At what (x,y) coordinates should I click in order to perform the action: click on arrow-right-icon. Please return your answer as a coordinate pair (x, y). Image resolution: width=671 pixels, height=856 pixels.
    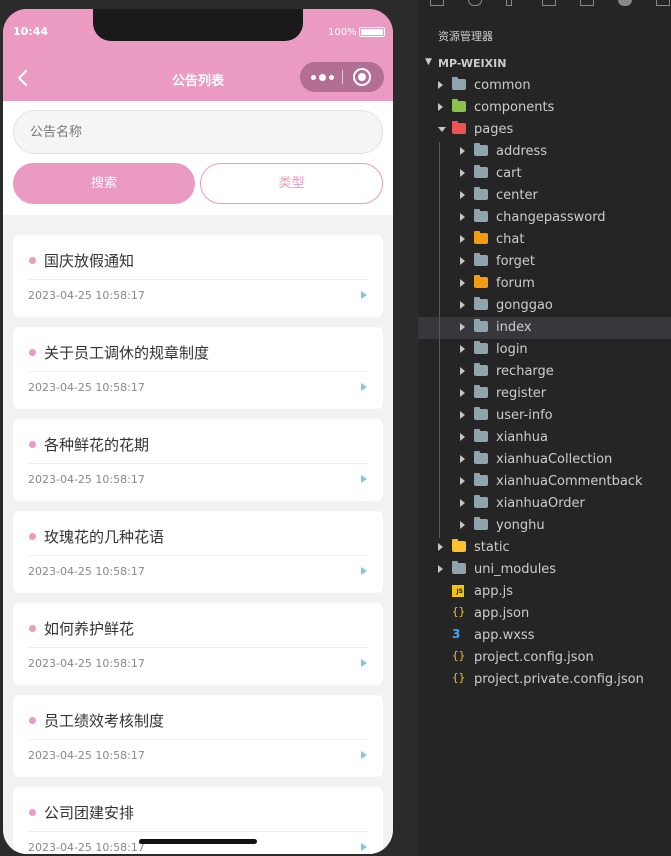
    Looking at the image, I should click on (364, 387).